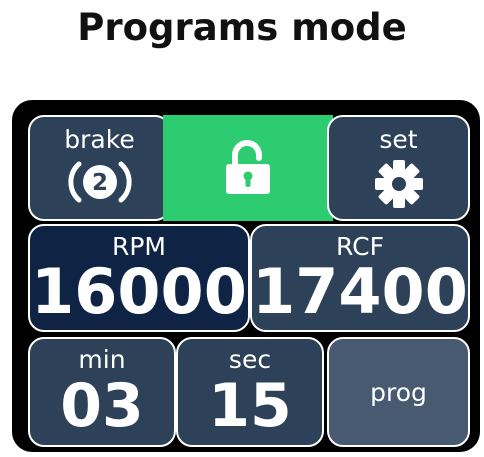 The height and width of the screenshot is (457, 484). What do you see at coordinates (102, 359) in the screenshot?
I see `min-label: min` at bounding box center [102, 359].